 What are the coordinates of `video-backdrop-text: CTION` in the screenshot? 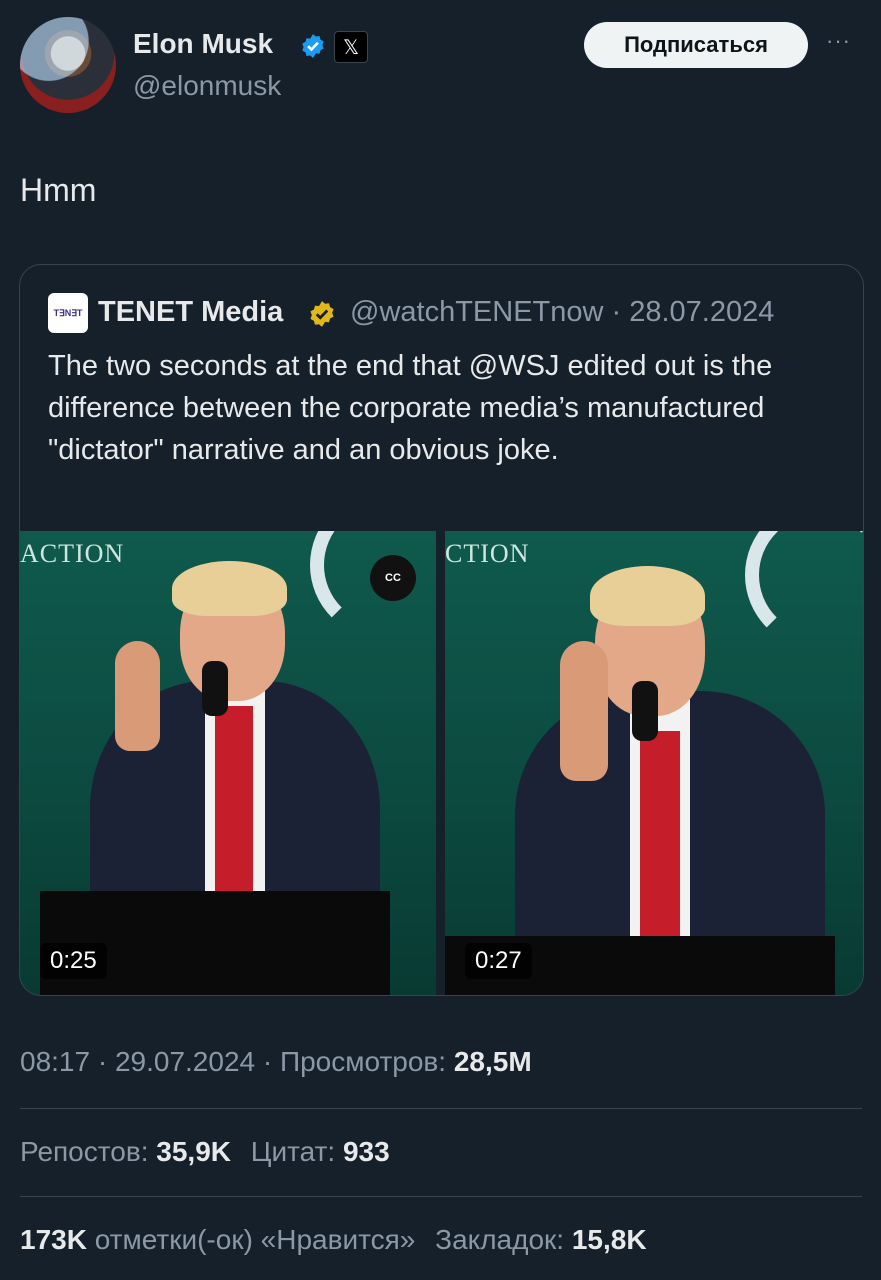 It's located at (487, 553).